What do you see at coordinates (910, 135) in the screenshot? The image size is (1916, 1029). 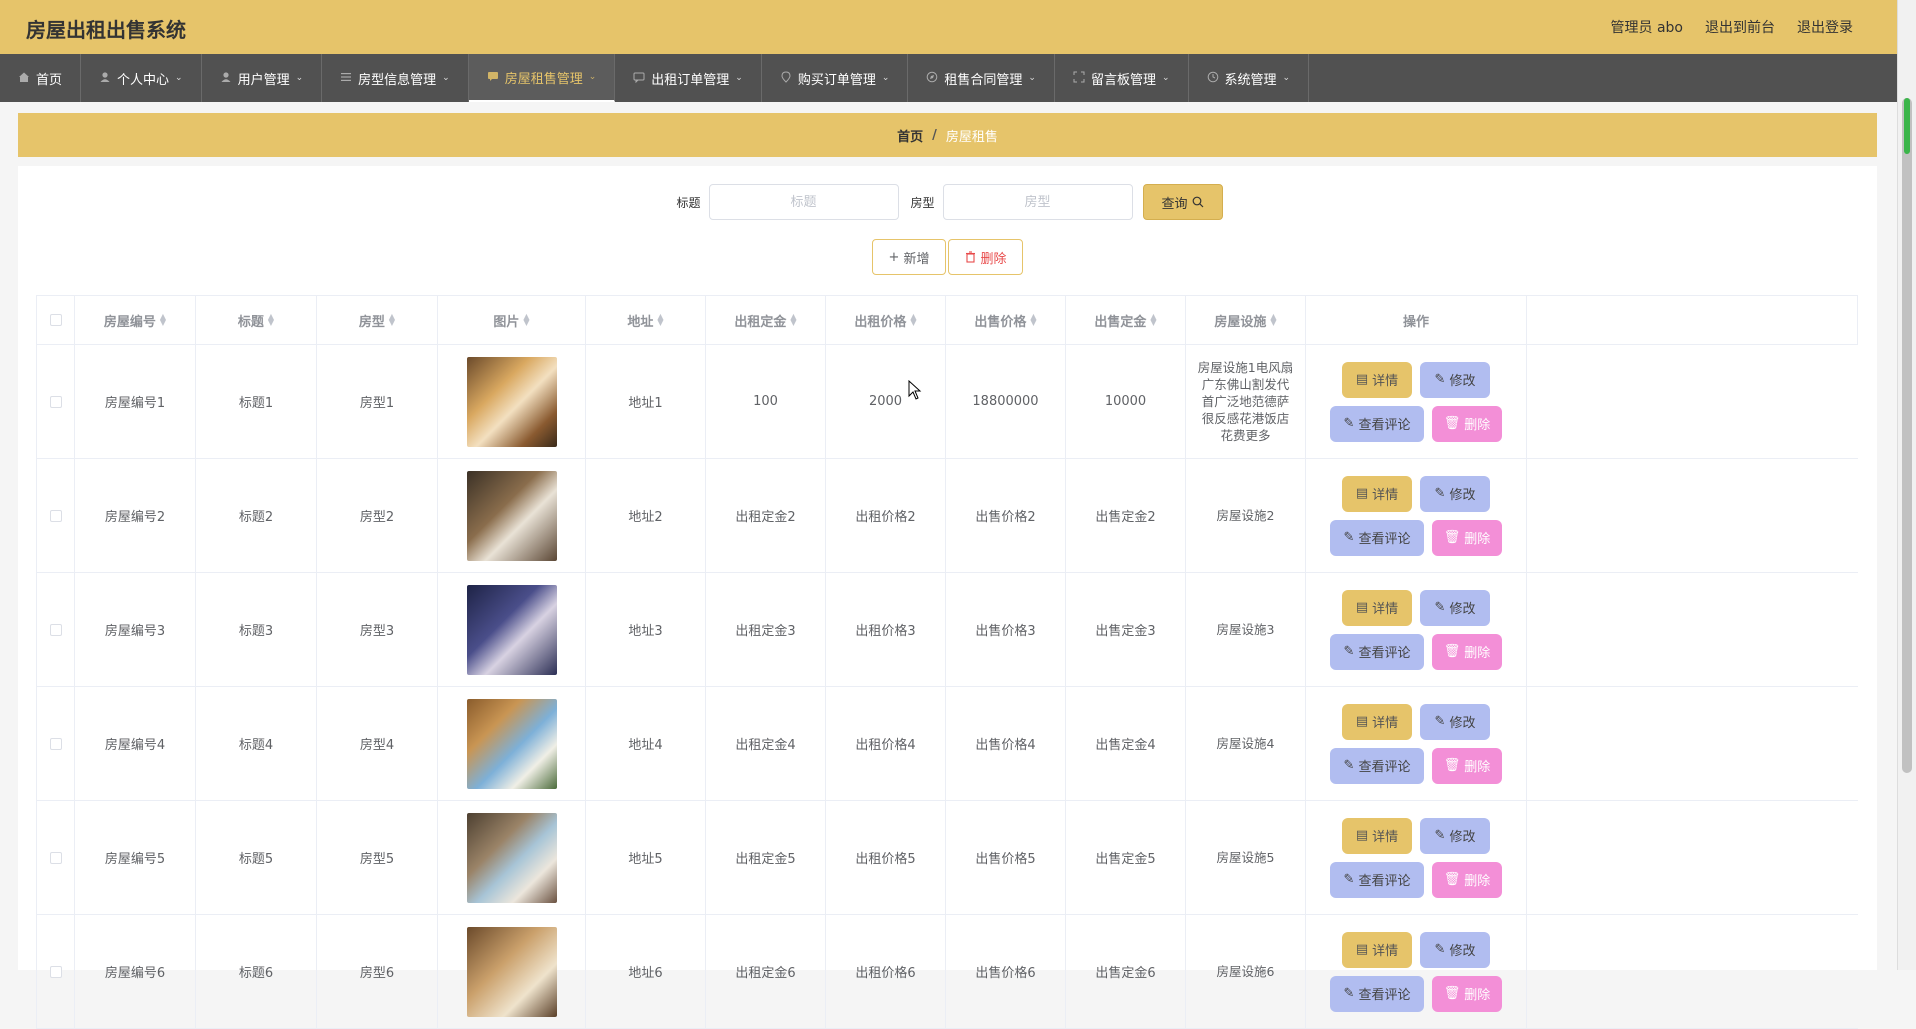 I see `breadcrumb-home: 首页` at bounding box center [910, 135].